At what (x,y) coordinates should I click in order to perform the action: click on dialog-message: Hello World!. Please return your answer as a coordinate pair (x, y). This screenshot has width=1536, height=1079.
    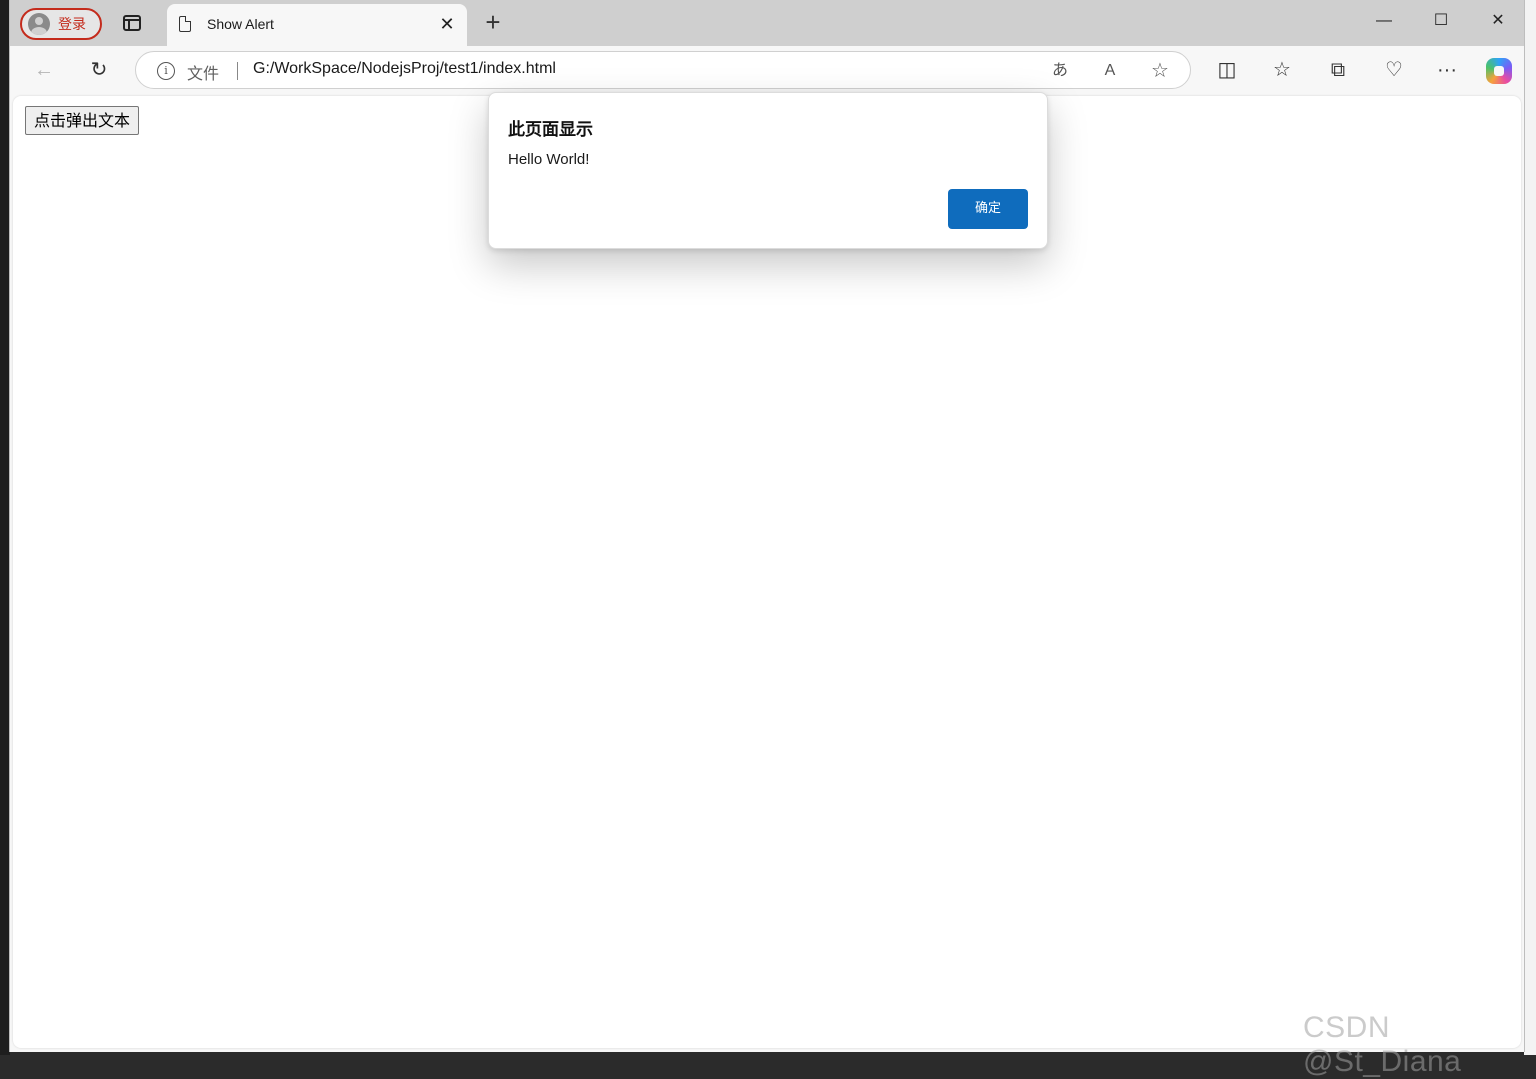
    Looking at the image, I should click on (549, 159).